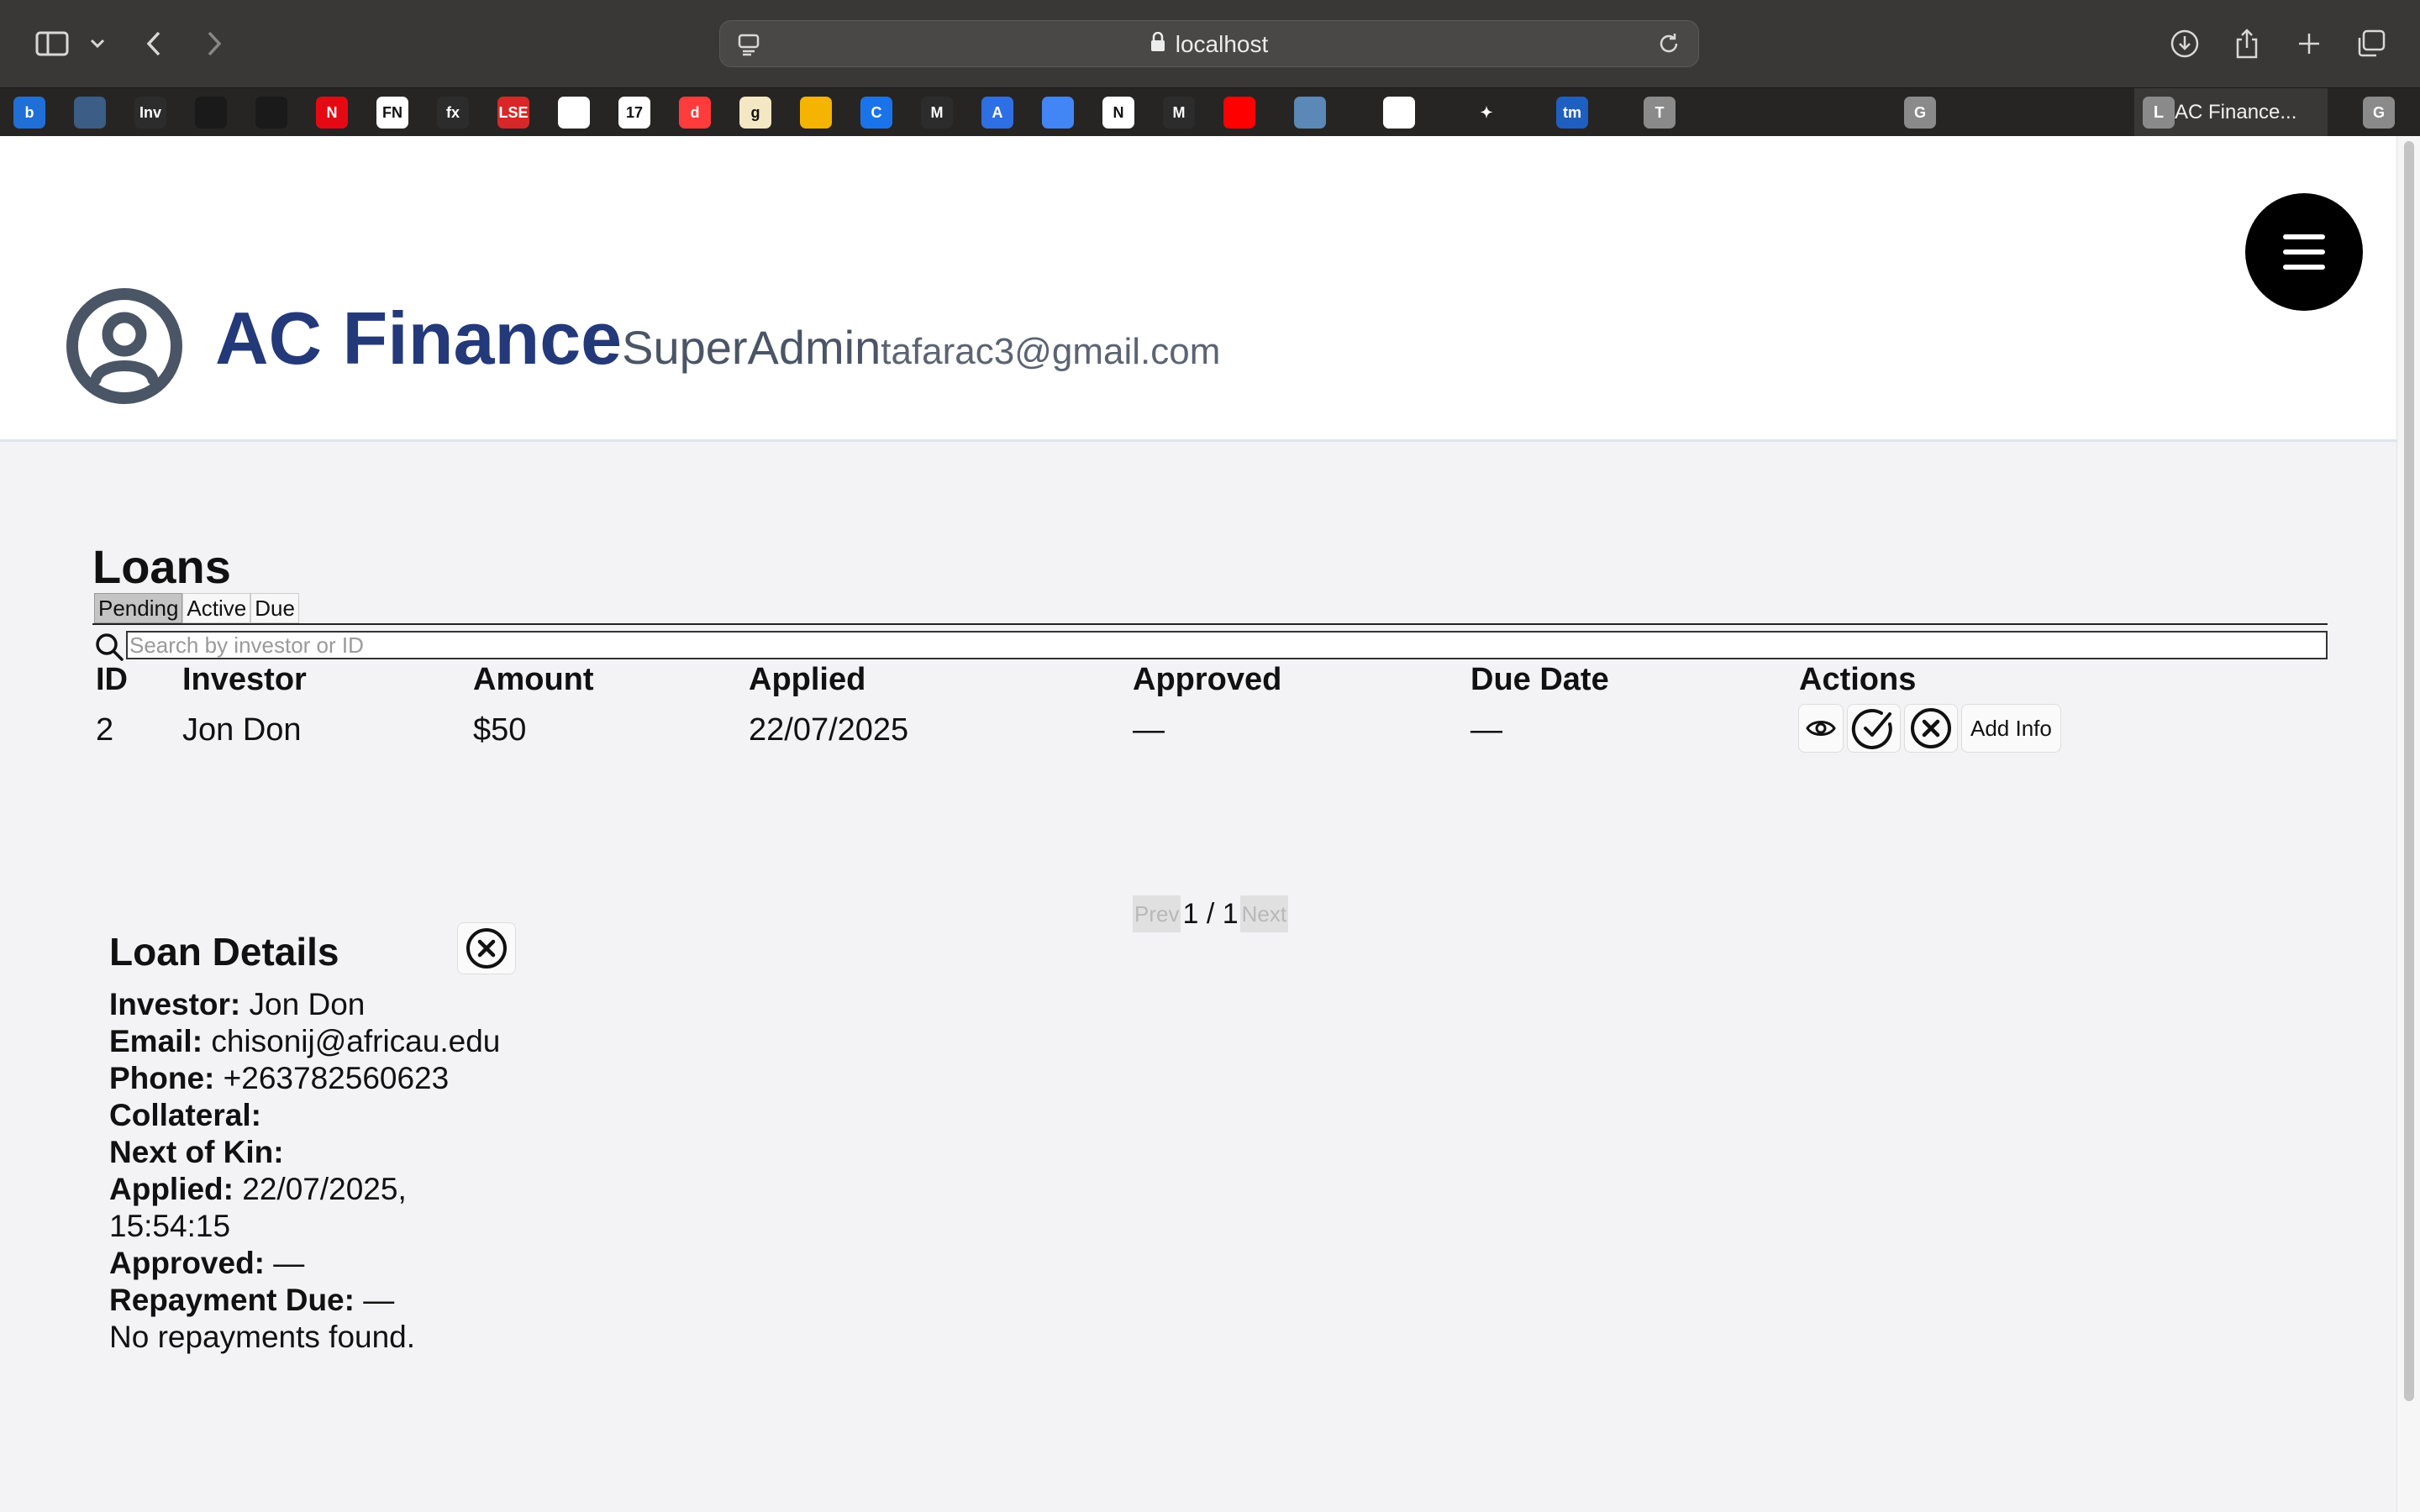 The width and height of the screenshot is (2420, 1512). Describe the element at coordinates (124, 346) in the screenshot. I see `user-avatar-icon` at that location.